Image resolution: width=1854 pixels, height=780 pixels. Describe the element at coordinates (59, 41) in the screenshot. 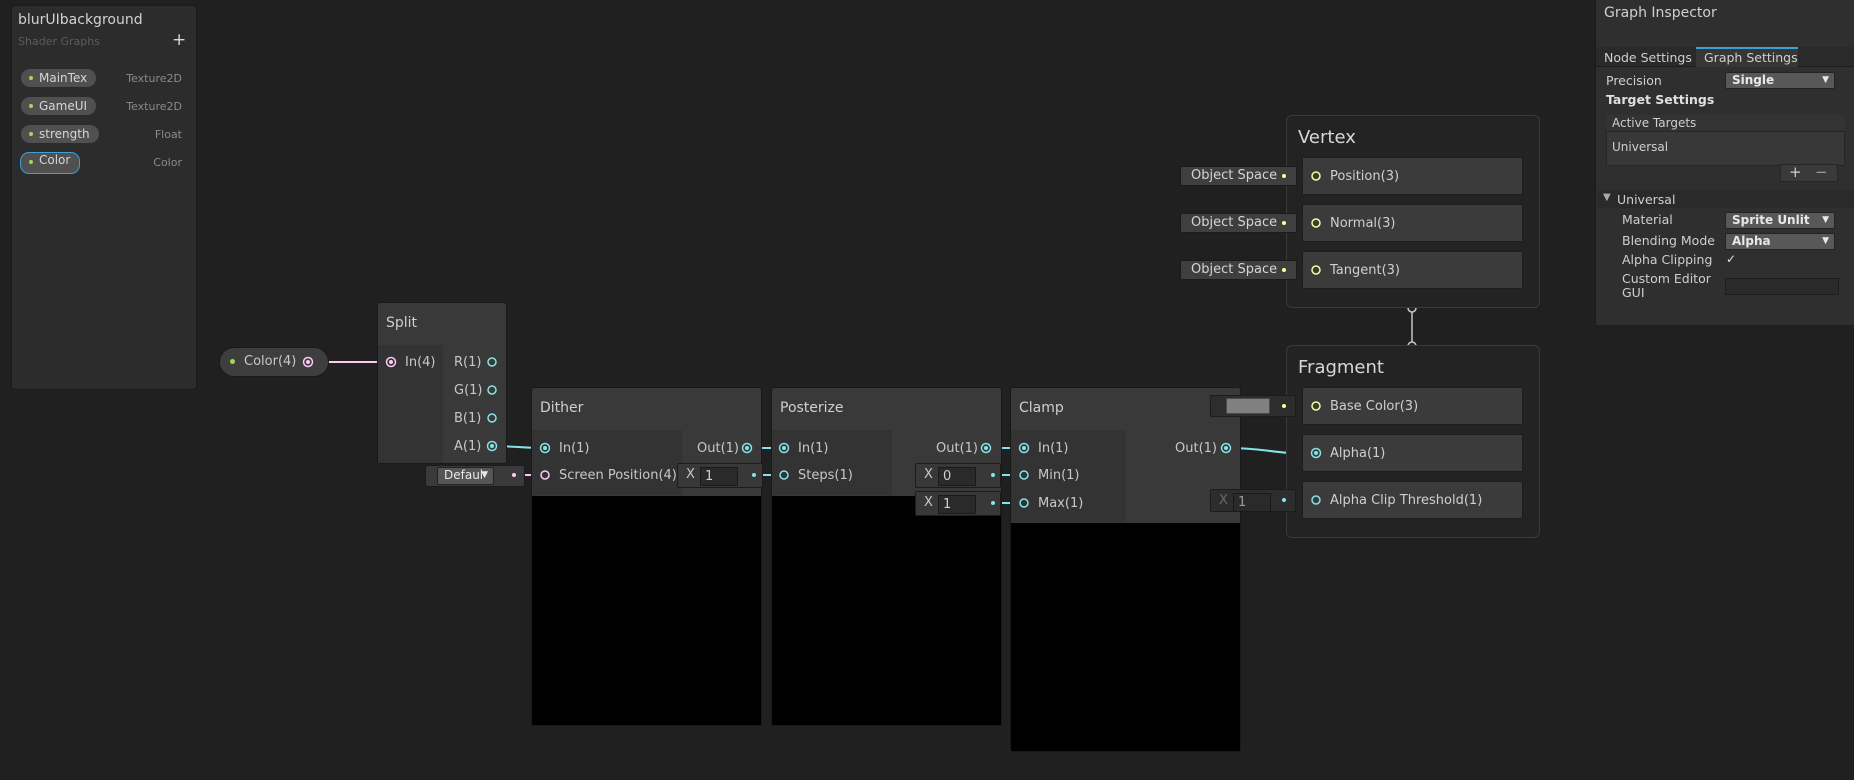

I see `blackboard-subtitle: Shader Graphs` at that location.